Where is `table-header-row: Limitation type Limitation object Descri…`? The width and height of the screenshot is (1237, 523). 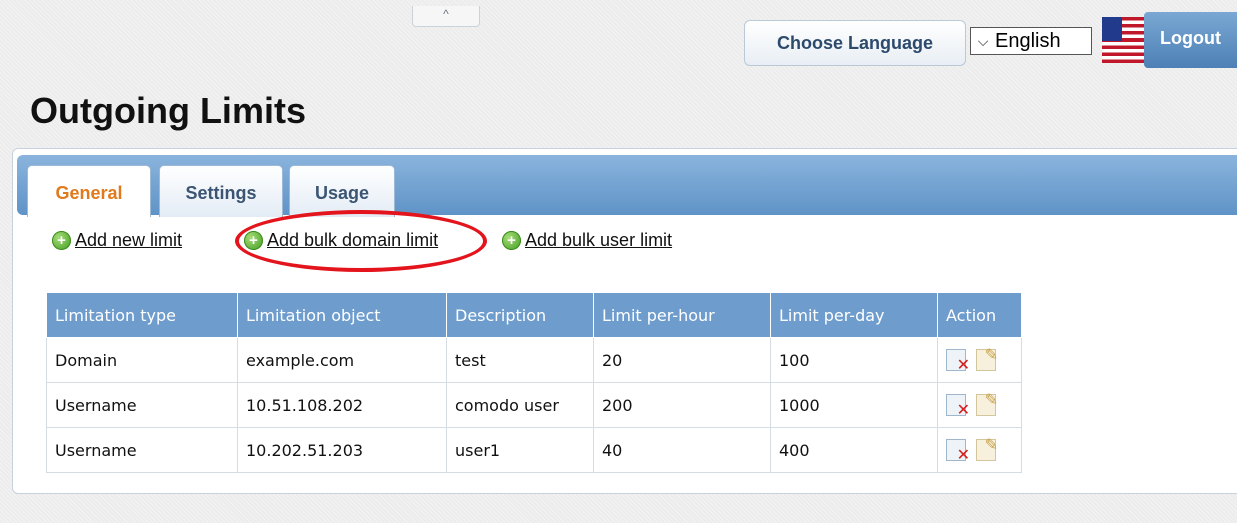 table-header-row: Limitation type Limitation object Descri… is located at coordinates (534, 315).